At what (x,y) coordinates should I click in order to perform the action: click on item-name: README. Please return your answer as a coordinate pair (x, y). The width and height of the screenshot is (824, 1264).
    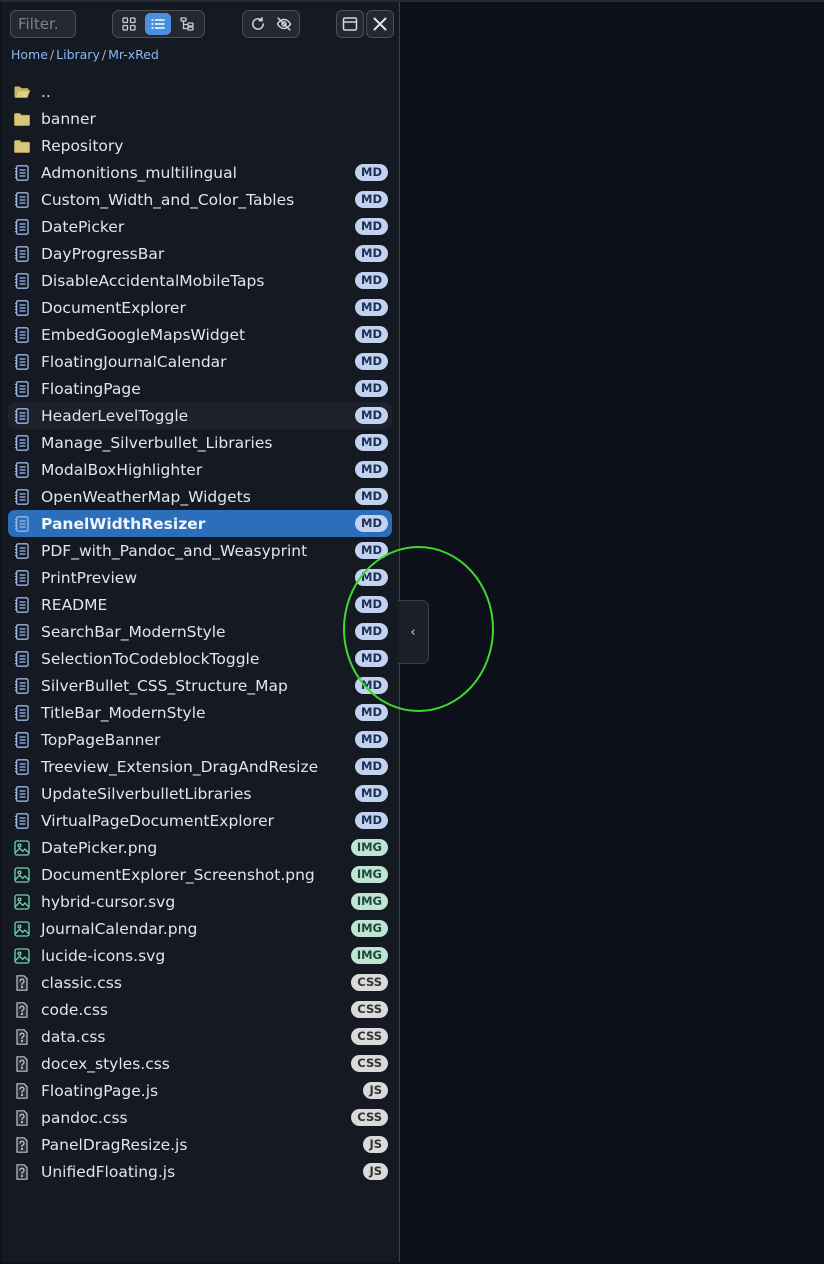
    Looking at the image, I should click on (74, 604).